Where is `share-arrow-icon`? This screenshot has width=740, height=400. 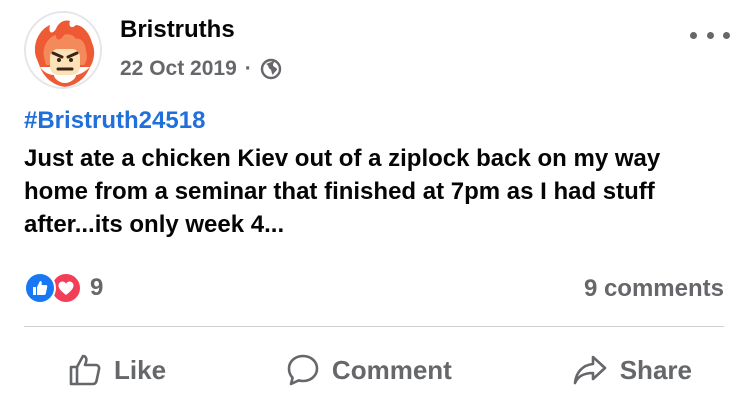
share-arrow-icon is located at coordinates (590, 370).